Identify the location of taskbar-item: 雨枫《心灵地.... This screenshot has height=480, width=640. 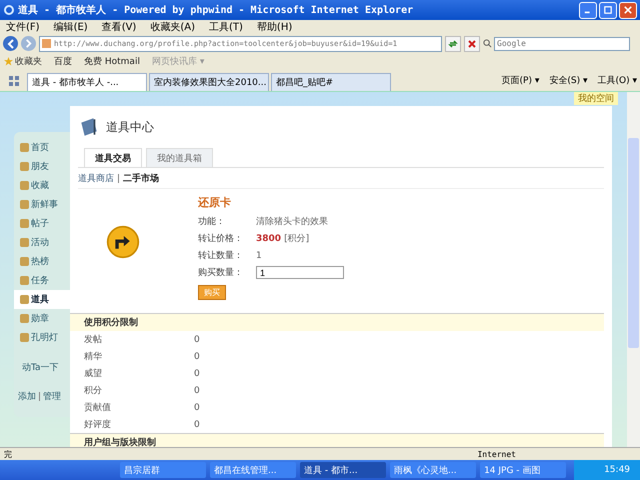
(433, 470).